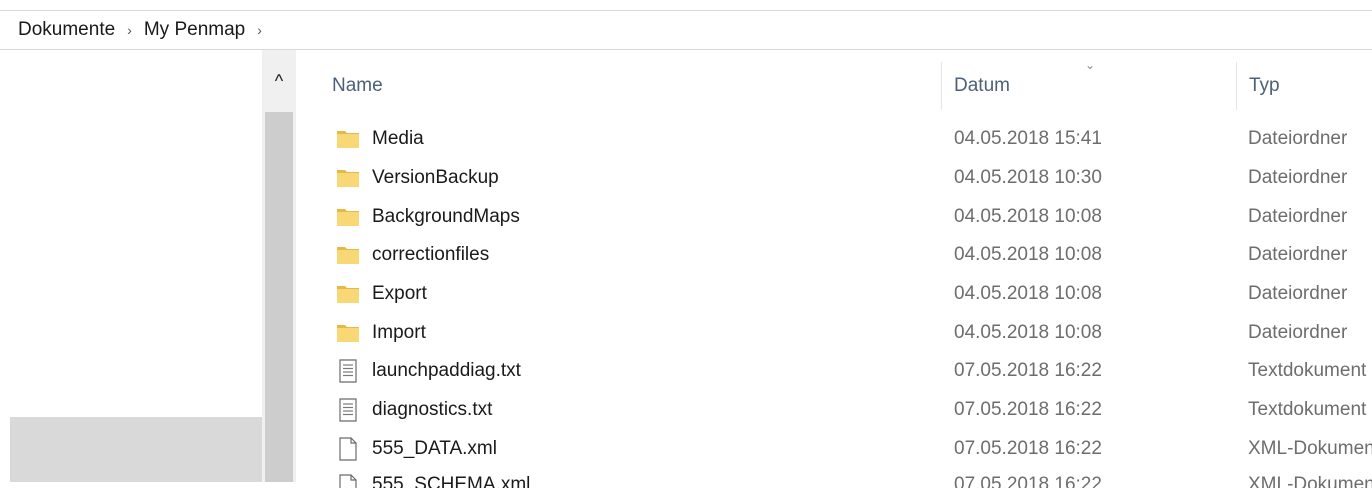 The image size is (1372, 488). I want to click on file-date: 04.05.2018 10:30, so click(1028, 178).